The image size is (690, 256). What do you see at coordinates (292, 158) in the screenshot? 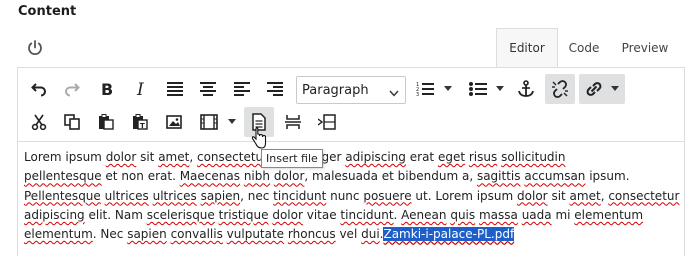
I see `insert-file-tooltip: Insert file` at bounding box center [292, 158].